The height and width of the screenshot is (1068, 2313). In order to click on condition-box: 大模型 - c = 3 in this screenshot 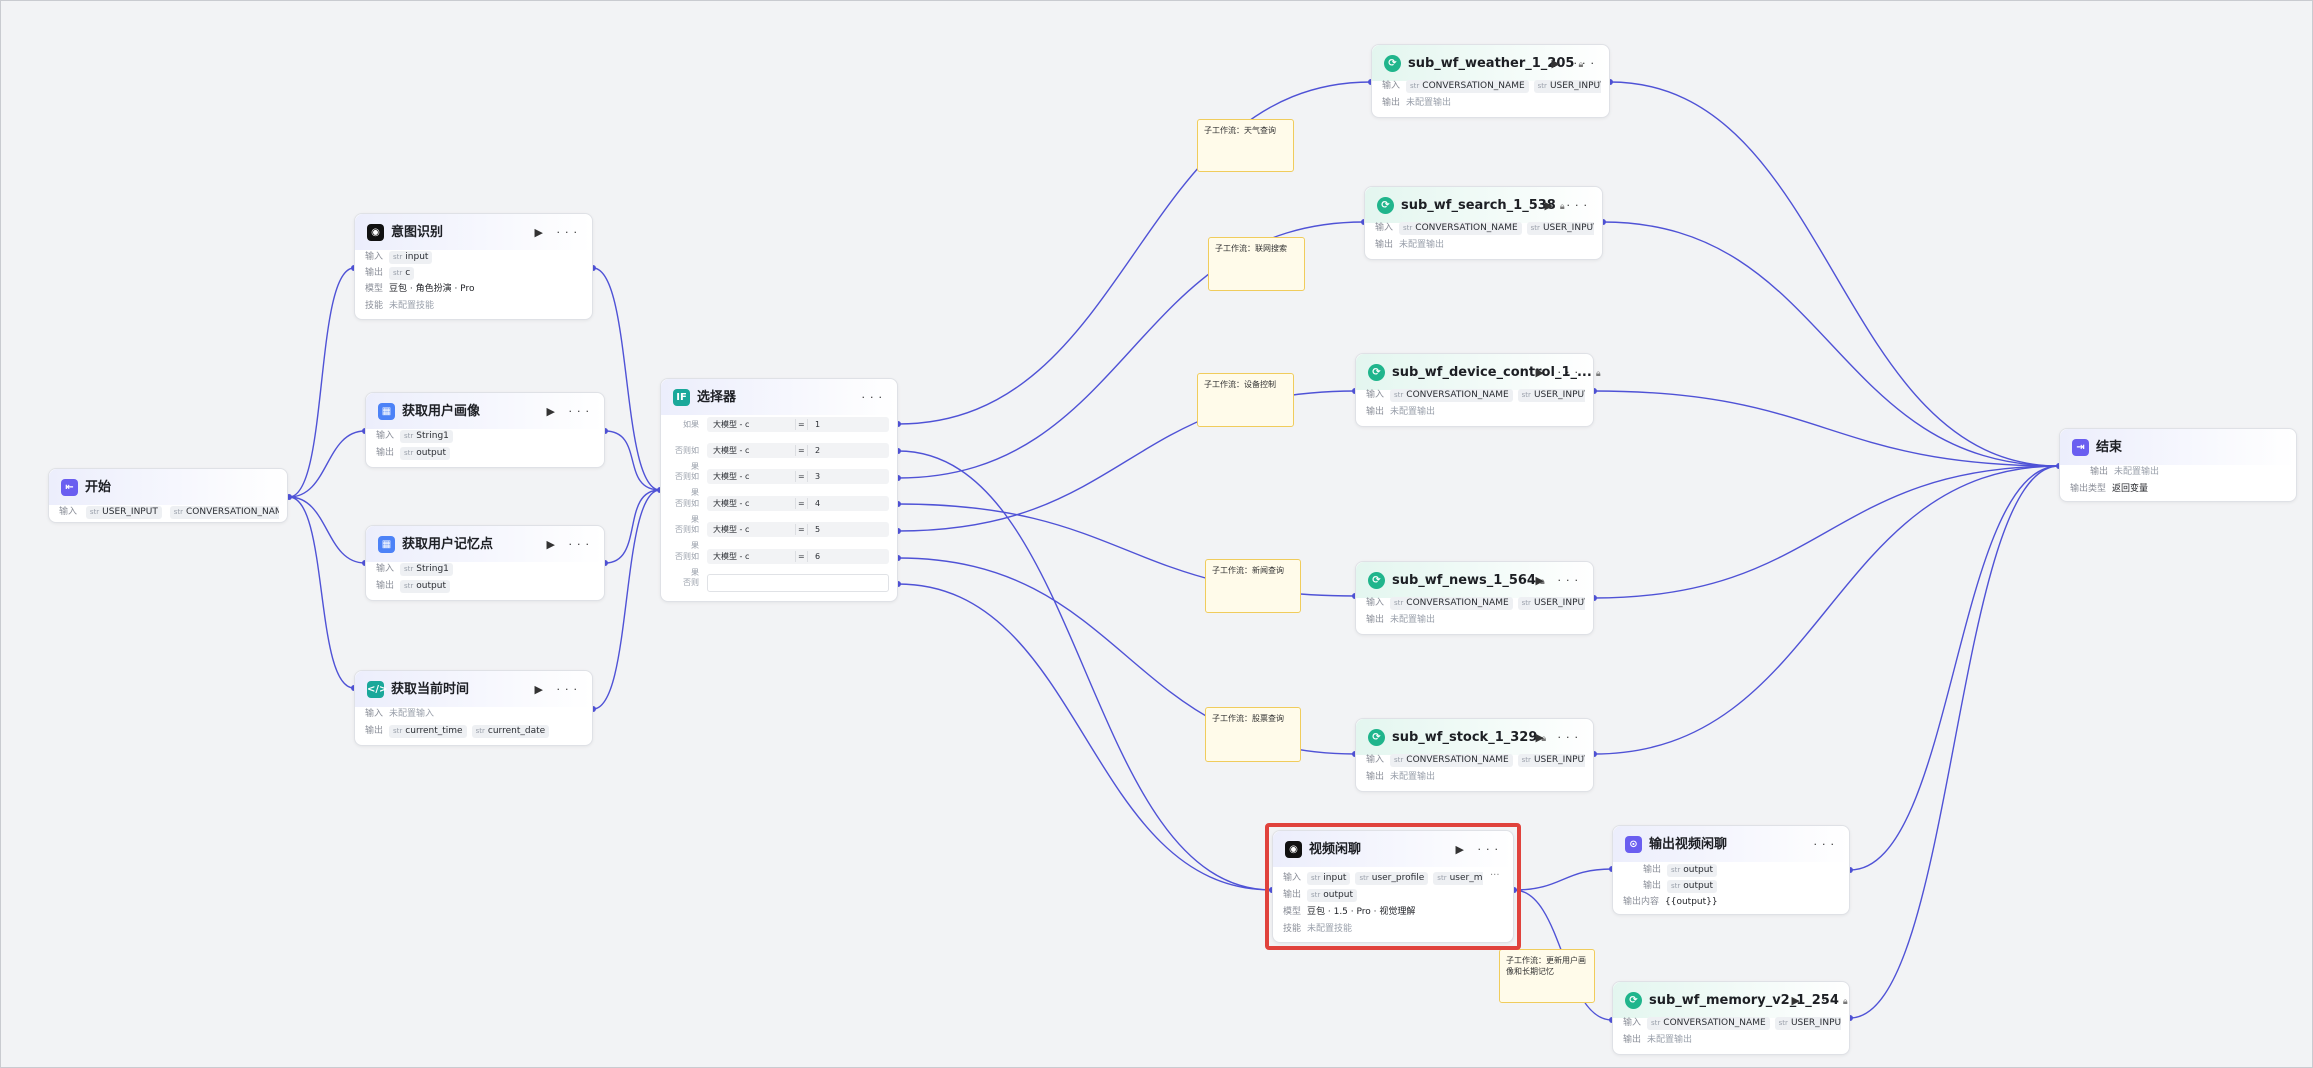, I will do `click(798, 476)`.